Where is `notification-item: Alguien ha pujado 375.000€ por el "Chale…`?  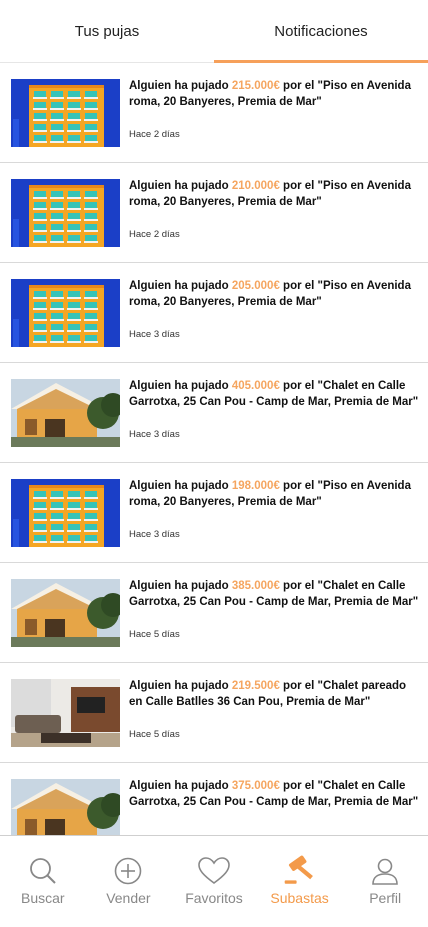 notification-item: Alguien ha pujado 375.000€ por el "Chale… is located at coordinates (214, 799).